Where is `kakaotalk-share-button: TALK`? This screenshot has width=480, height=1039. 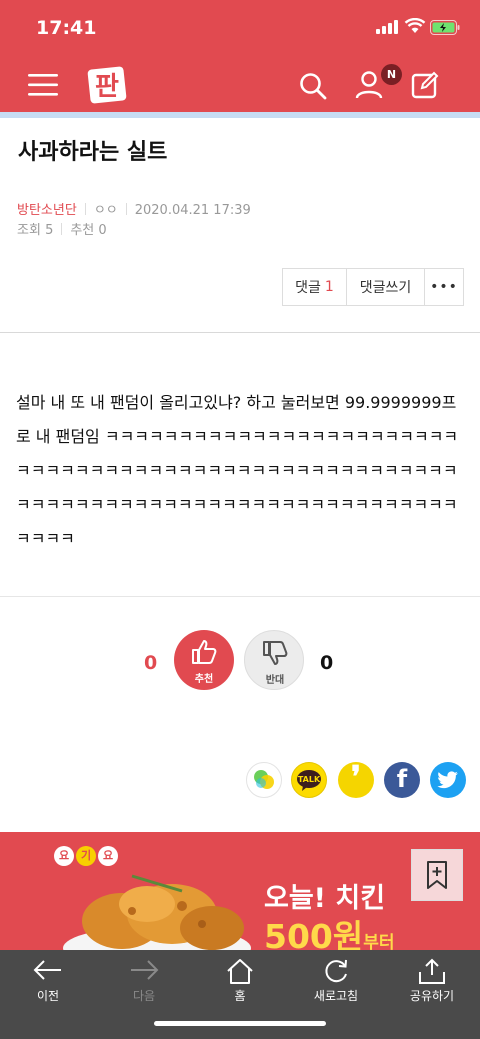
kakaotalk-share-button: TALK is located at coordinates (309, 780).